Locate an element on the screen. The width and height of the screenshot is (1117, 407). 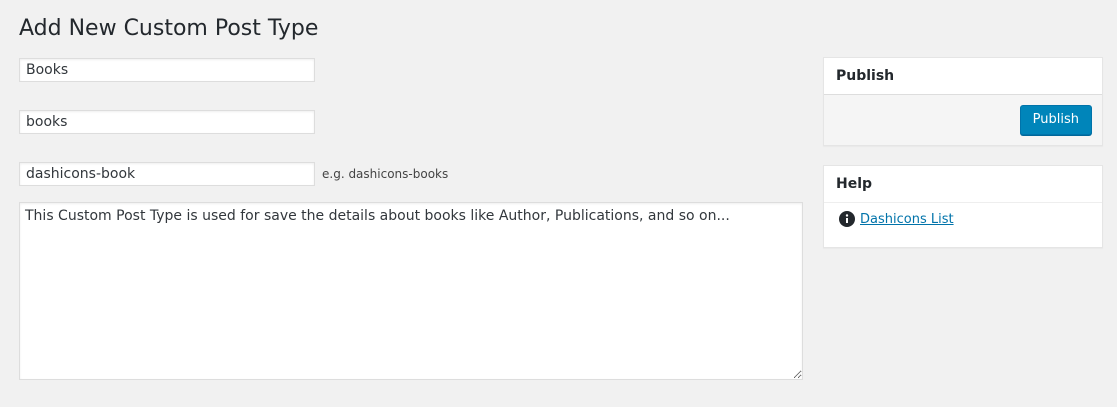
dashicon-input is located at coordinates (167, 174).